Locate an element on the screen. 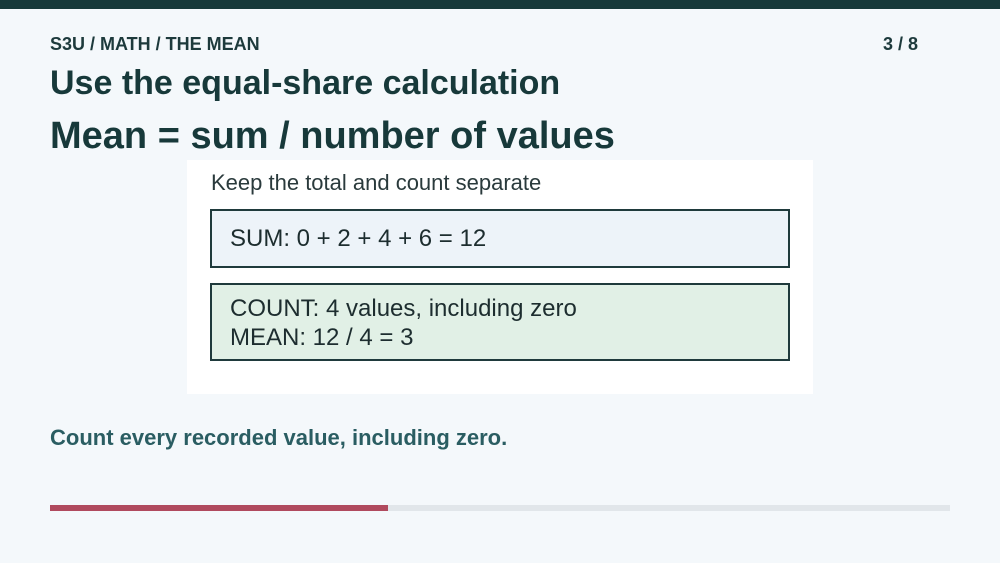 The height and width of the screenshot is (563, 1000). top-accent-bar is located at coordinates (500, 4).